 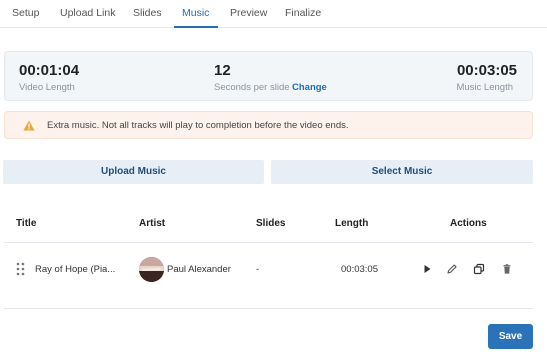 I want to click on select-music-button: Select Music, so click(x=402, y=172).